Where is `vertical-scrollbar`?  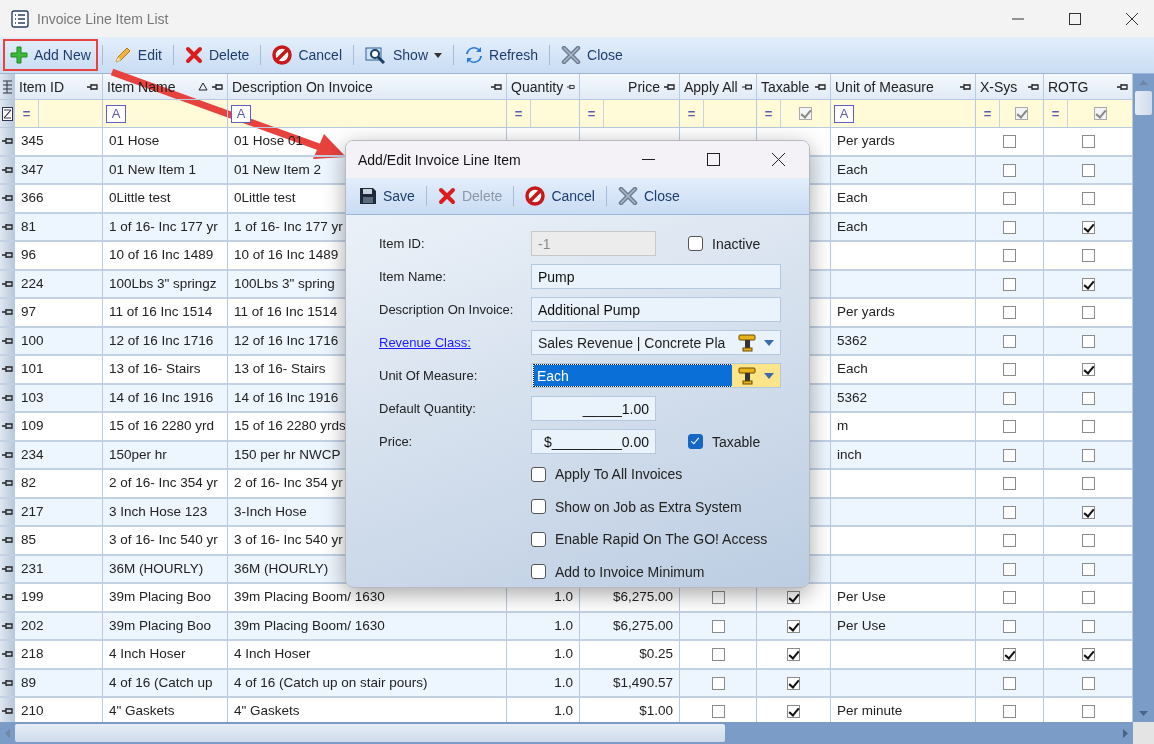 vertical-scrollbar is located at coordinates (1143, 398).